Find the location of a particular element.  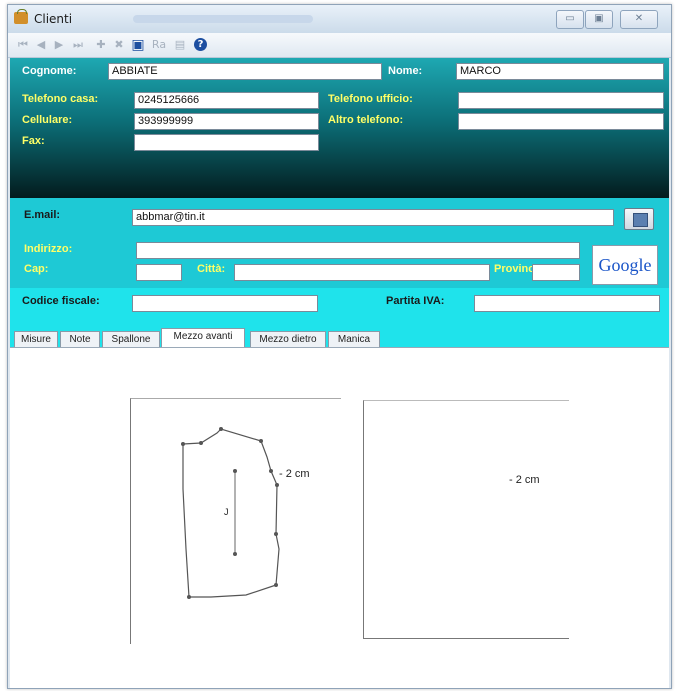

partita-iva-field is located at coordinates (567, 303).